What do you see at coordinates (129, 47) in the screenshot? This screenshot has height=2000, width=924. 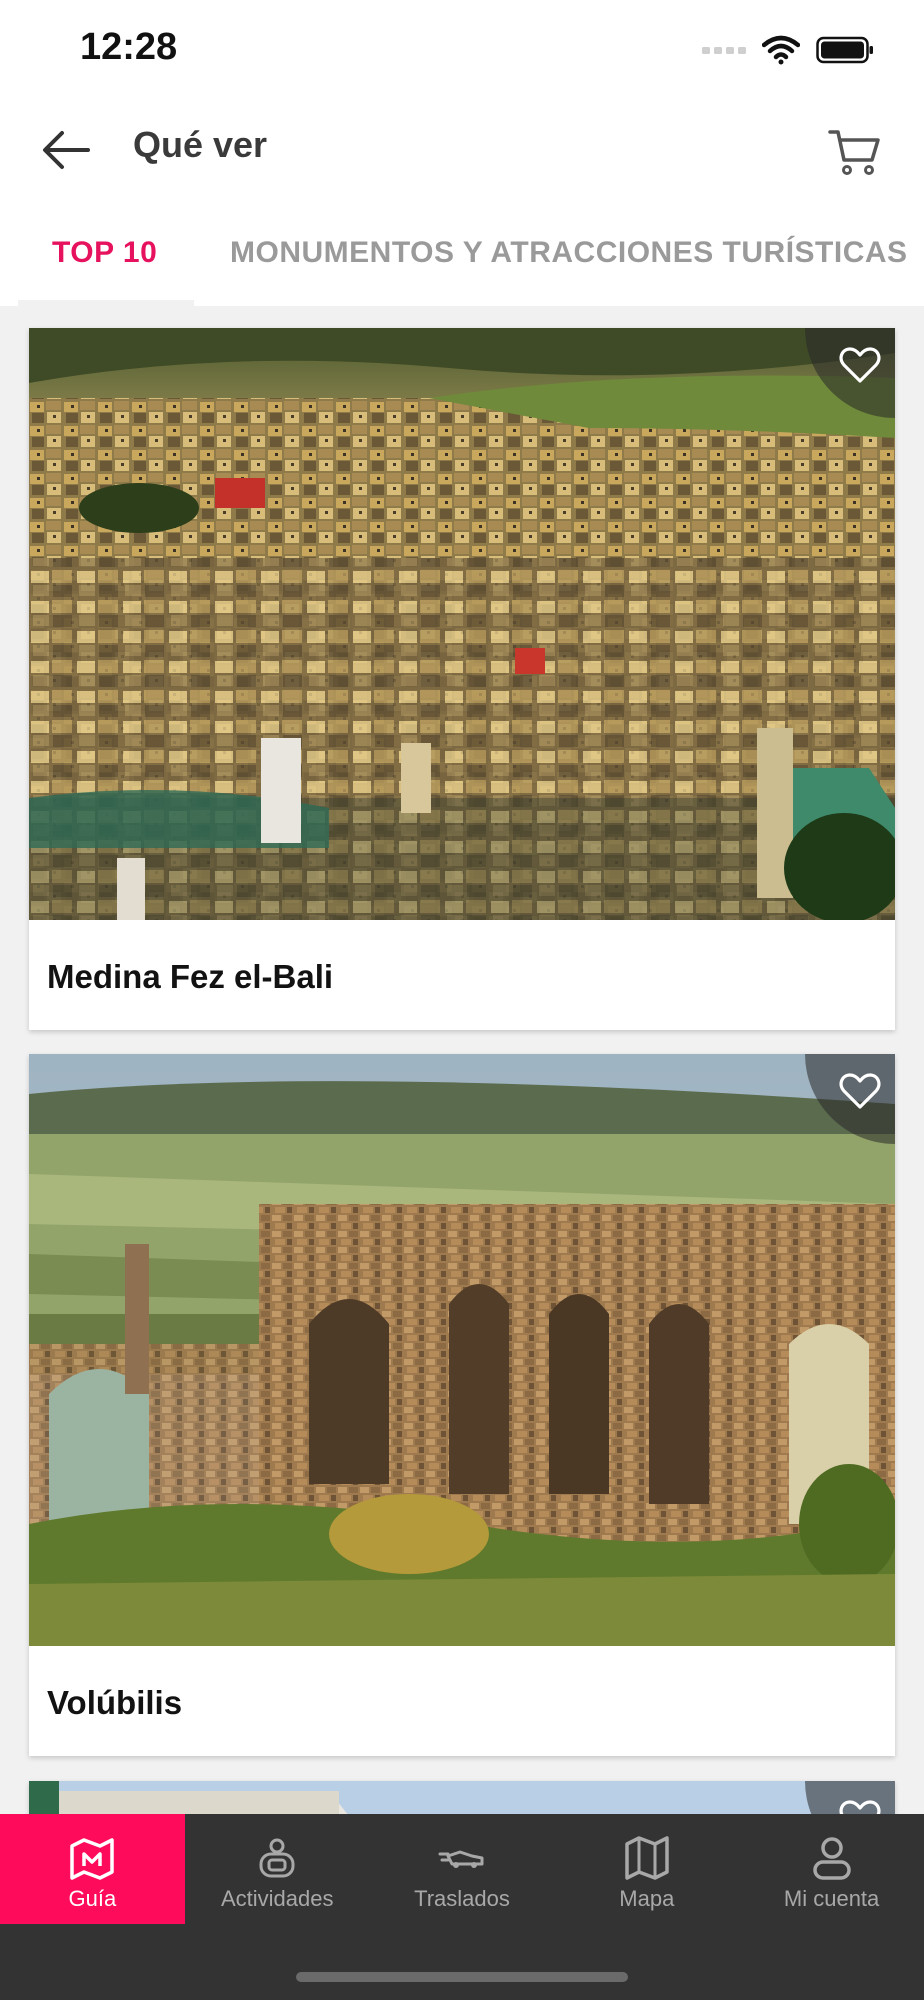 I see `status-time: 12:28` at bounding box center [129, 47].